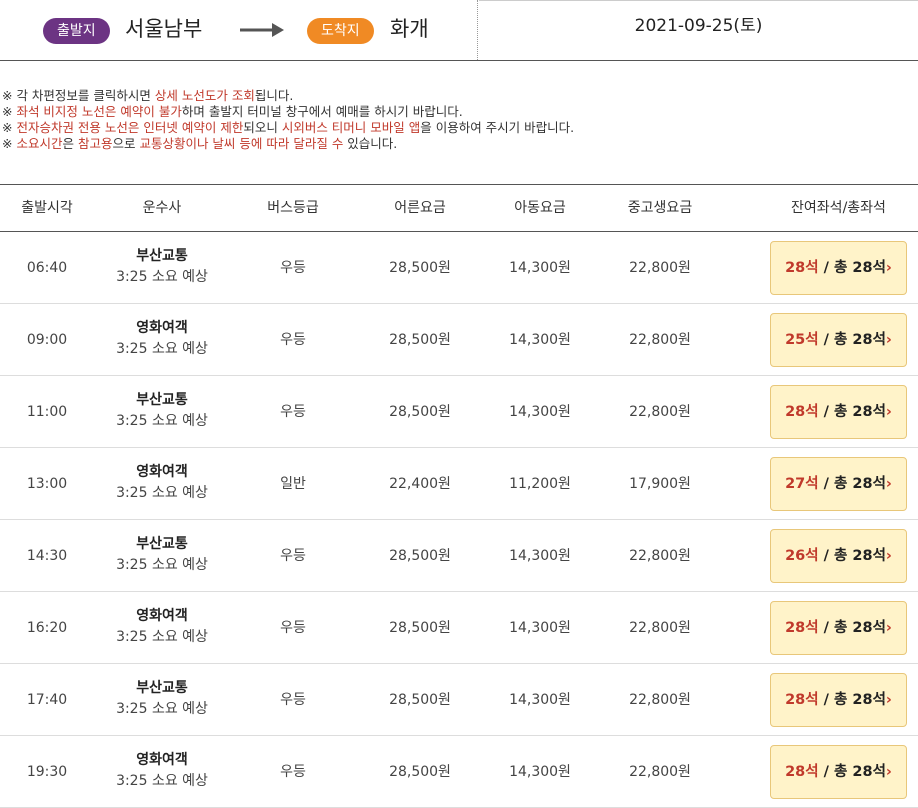 The width and height of the screenshot is (918, 808). What do you see at coordinates (126, 143) in the screenshot?
I see `notice-text: 으로` at bounding box center [126, 143].